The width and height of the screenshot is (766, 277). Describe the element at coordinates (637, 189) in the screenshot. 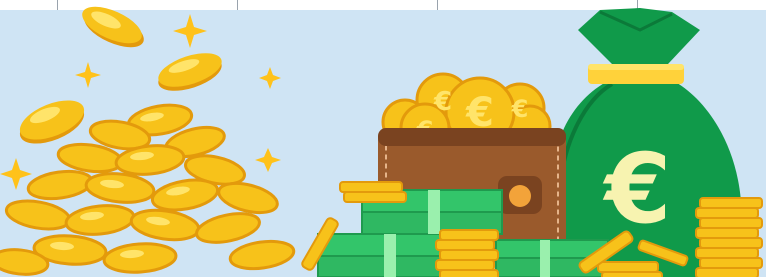

I see `bag-euro-glyph: €` at that location.